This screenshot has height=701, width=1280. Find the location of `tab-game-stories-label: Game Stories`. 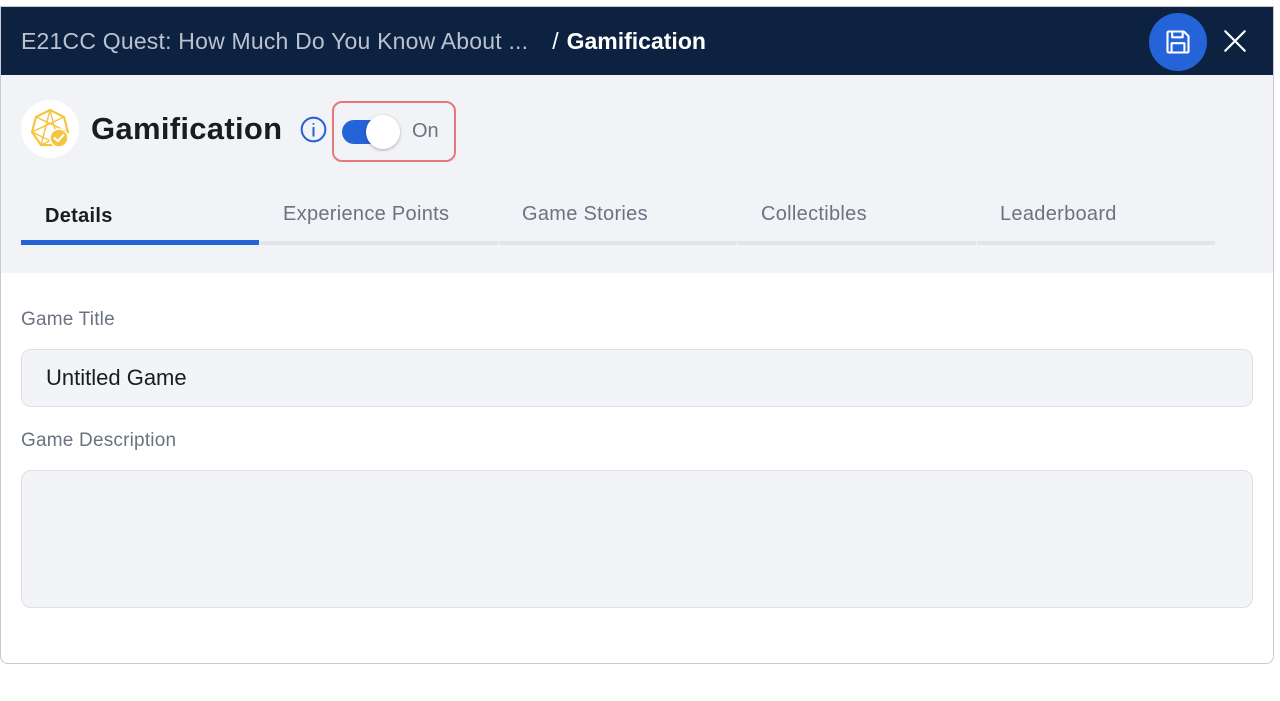

tab-game-stories-label: Game Stories is located at coordinates (585, 214).